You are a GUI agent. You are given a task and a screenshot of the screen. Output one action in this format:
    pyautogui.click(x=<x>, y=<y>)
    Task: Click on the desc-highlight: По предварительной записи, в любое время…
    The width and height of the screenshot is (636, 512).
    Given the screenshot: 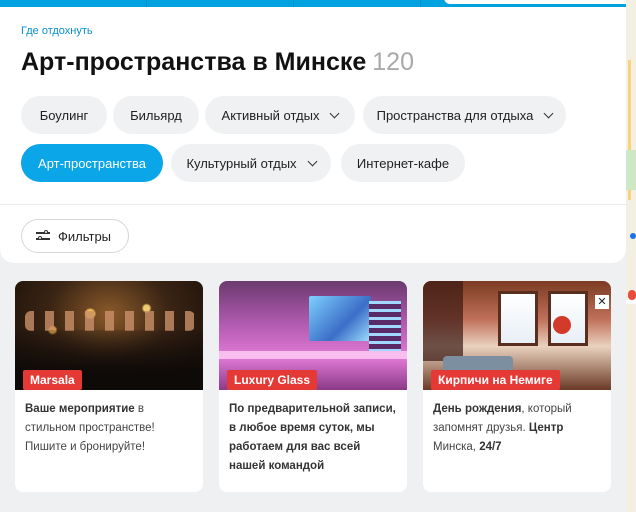 What is the action you would take?
    pyautogui.click(x=312, y=437)
    